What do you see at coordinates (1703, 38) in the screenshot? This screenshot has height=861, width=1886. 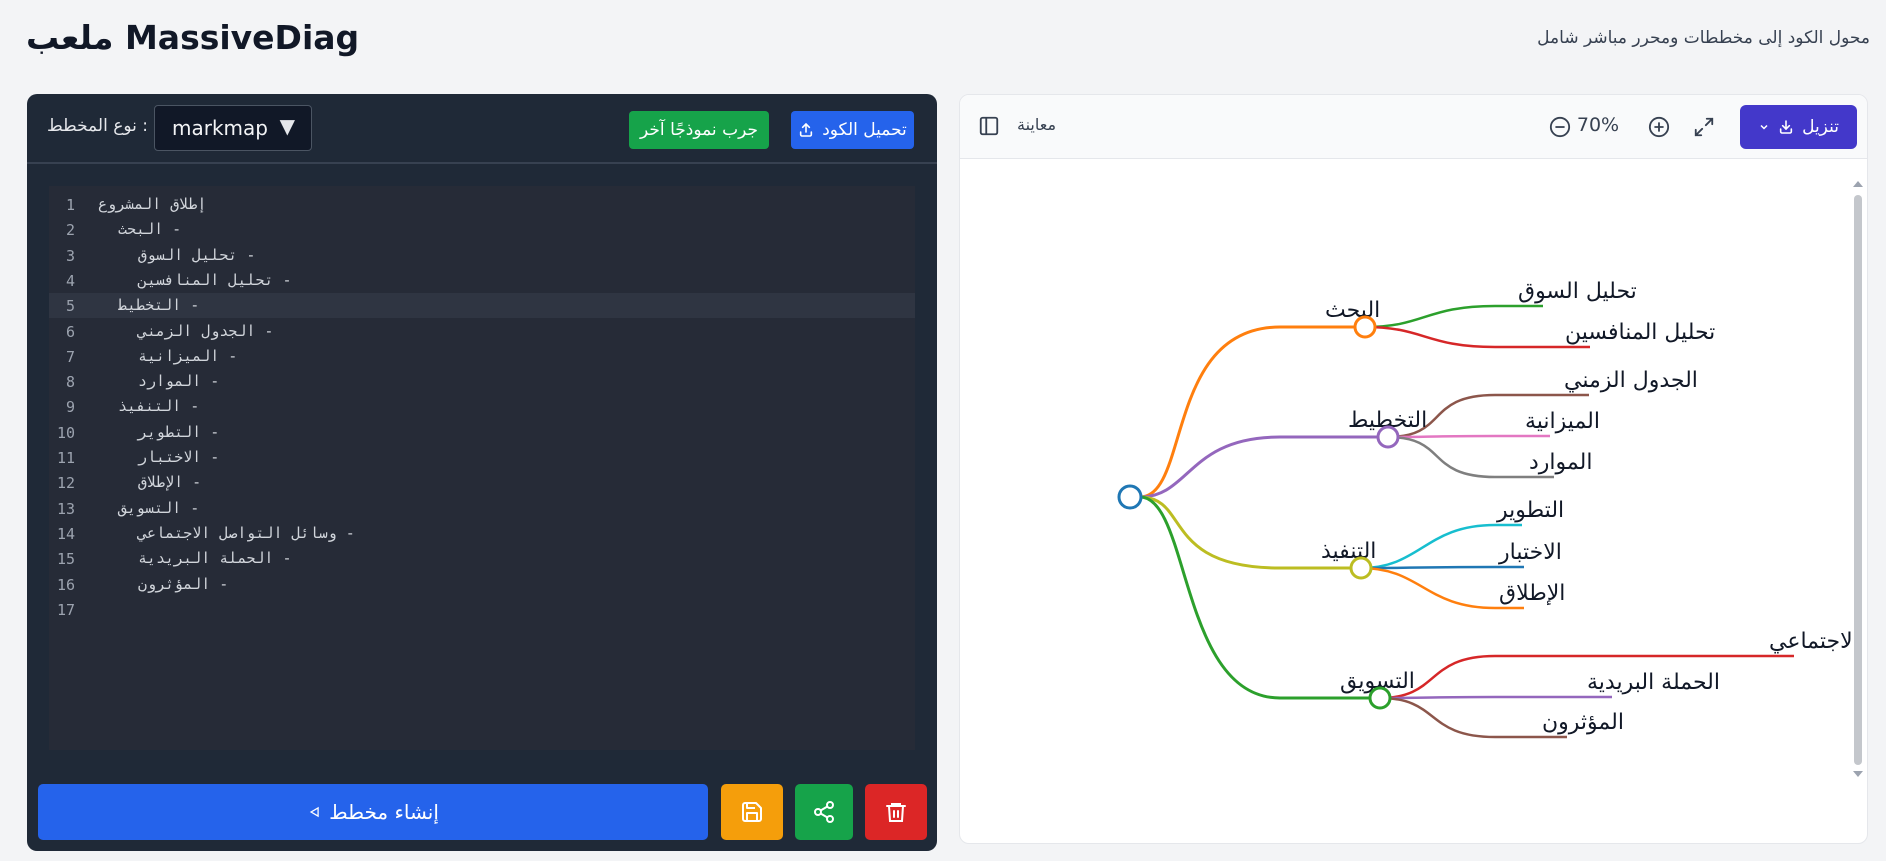 I see `app-subtitle: محول الكود إلى مخططات ومحرر مباشر شامل` at bounding box center [1703, 38].